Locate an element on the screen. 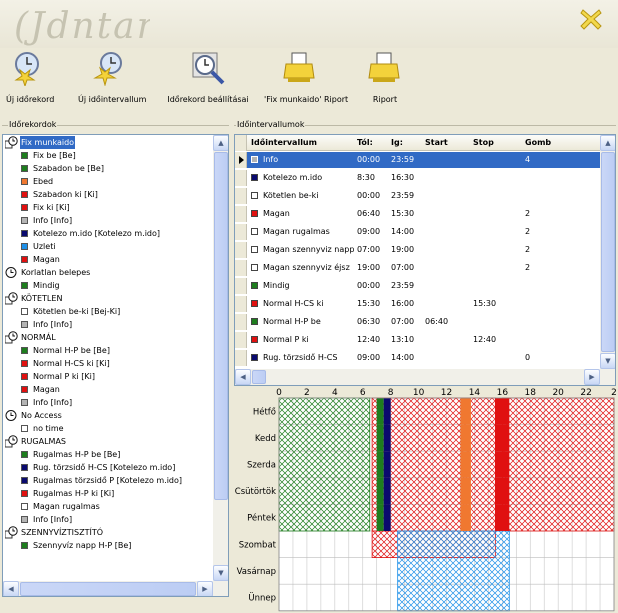 The height and width of the screenshot is (613, 618). column-header-gomb: Gomb is located at coordinates (543, 143).